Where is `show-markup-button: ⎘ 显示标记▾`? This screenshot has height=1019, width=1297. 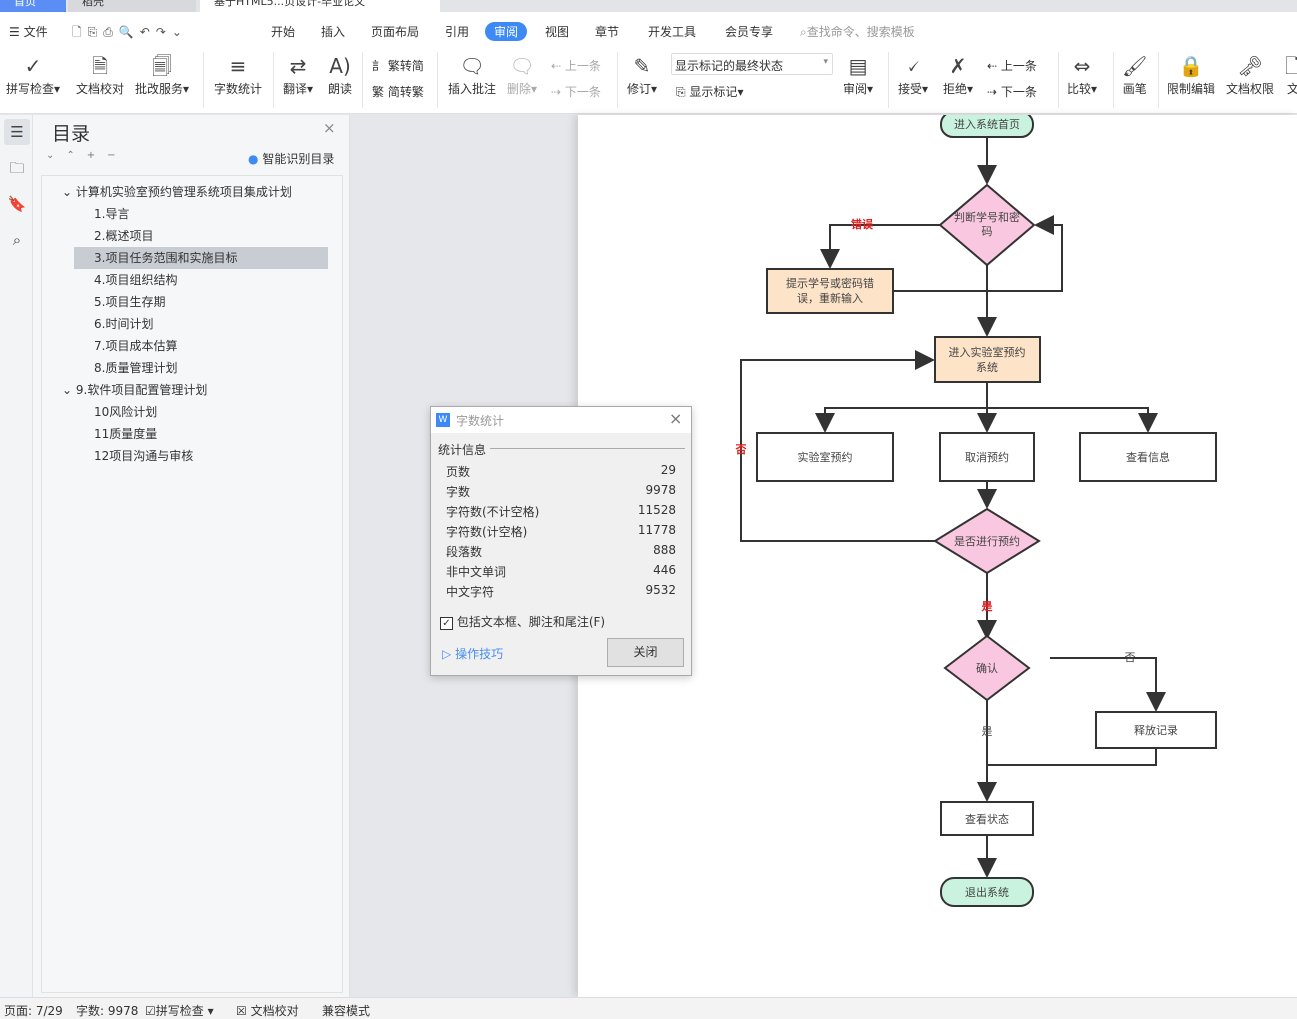
show-markup-button: ⎘ 显示标记▾ is located at coordinates (709, 91).